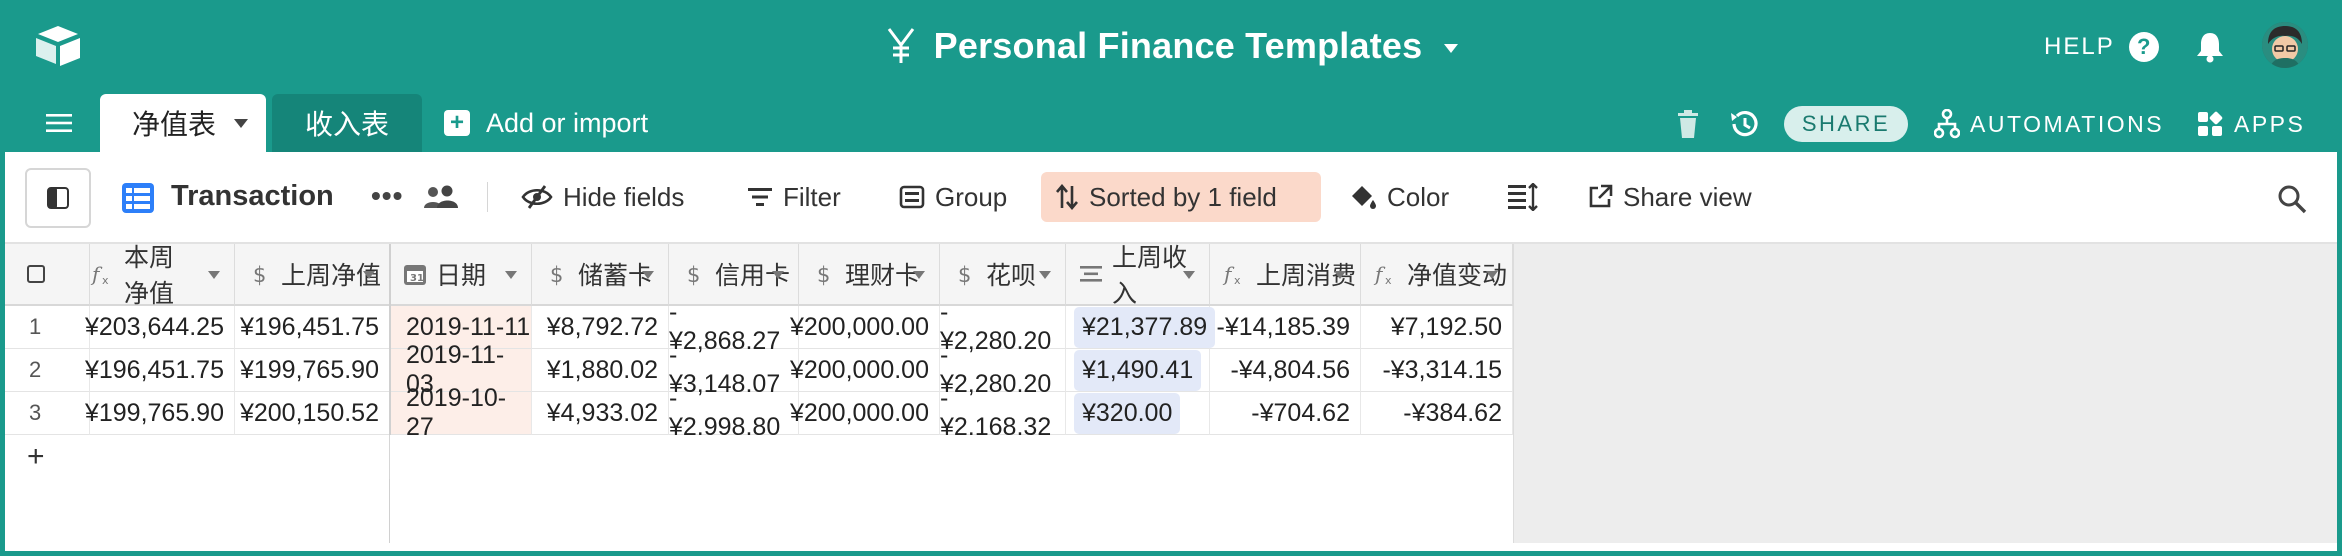 This screenshot has width=2342, height=556. Describe the element at coordinates (883, 276) in the screenshot. I see `column-header-label: 理财卡` at that location.